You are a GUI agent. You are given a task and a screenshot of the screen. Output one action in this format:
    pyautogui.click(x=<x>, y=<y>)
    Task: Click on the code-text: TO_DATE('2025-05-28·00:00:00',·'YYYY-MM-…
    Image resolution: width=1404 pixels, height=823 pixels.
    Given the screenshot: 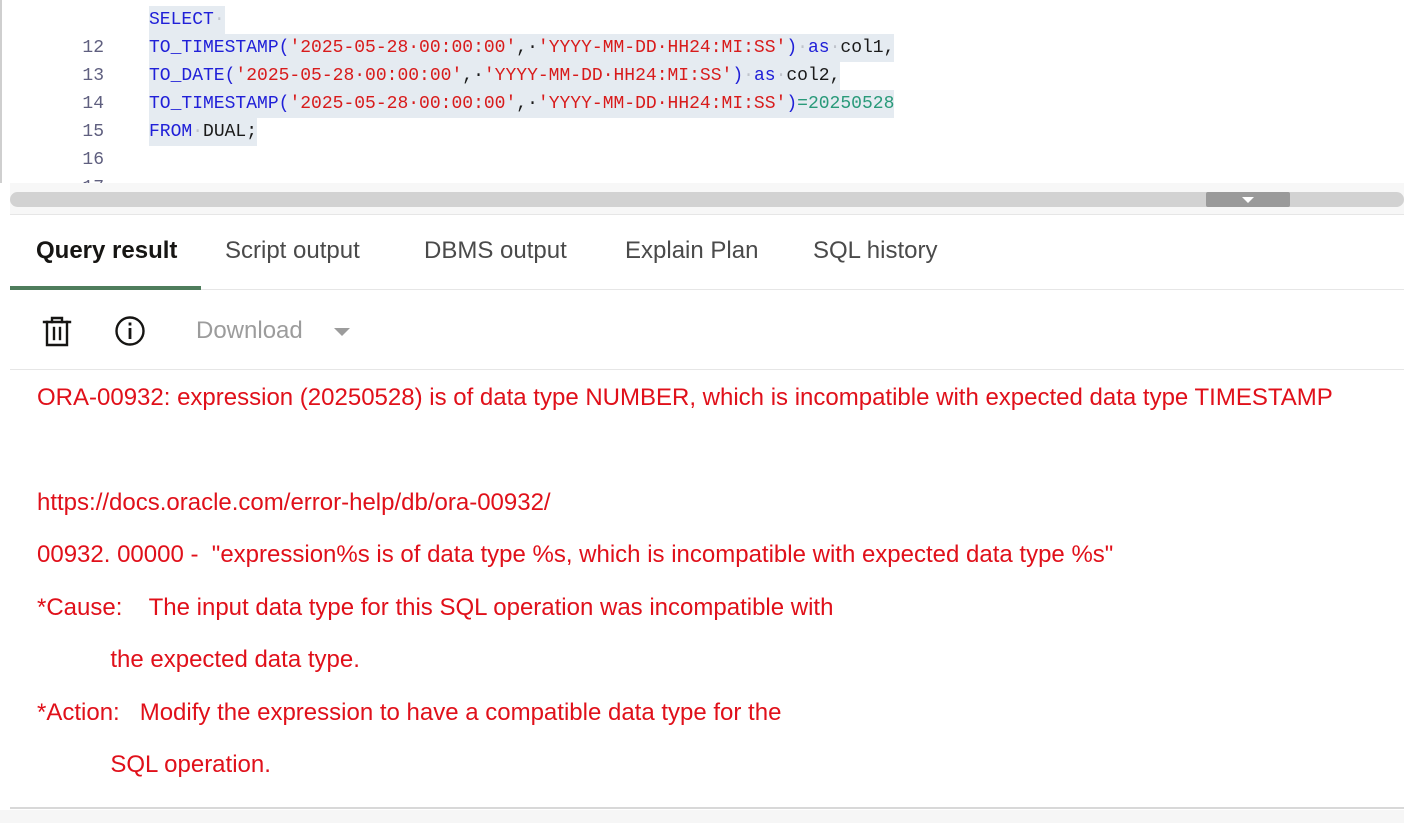 What is the action you would take?
    pyautogui.click(x=495, y=76)
    